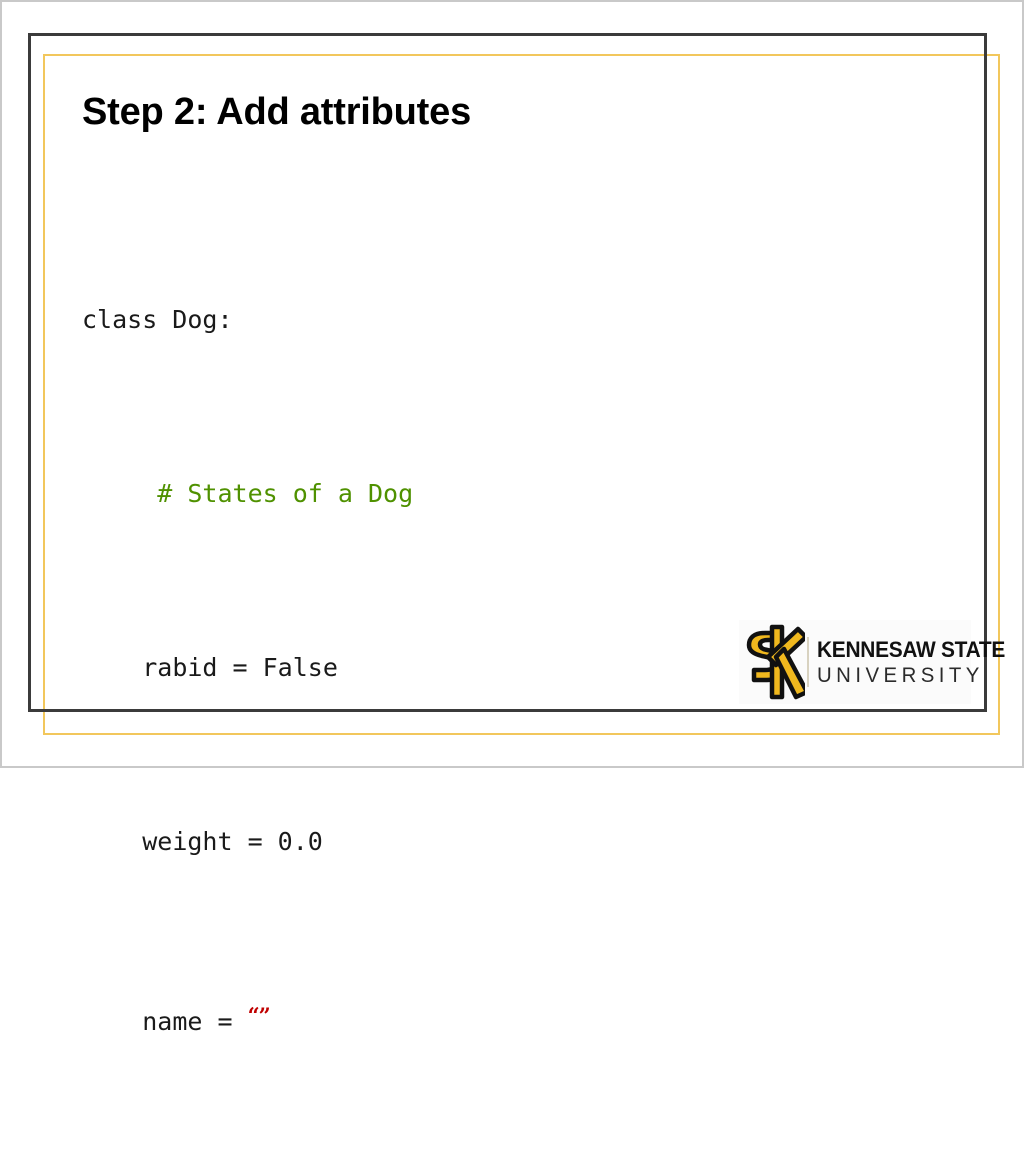 Image resolution: width=1024 pixels, height=1168 pixels. I want to click on code-comment-text: # States of a Dog, so click(285, 493).